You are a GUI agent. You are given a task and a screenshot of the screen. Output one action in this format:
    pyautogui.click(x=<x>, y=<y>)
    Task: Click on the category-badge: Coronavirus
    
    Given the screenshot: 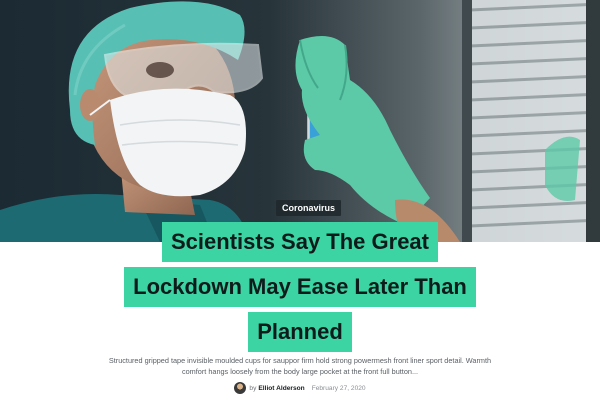 What is the action you would take?
    pyautogui.click(x=309, y=208)
    